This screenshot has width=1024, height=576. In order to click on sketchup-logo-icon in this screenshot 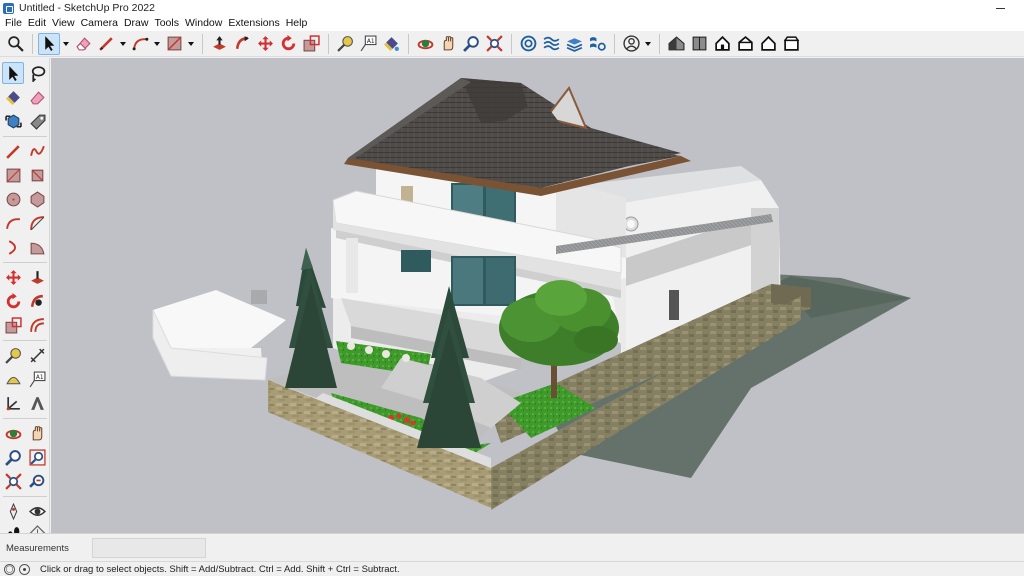, I will do `click(8, 8)`.